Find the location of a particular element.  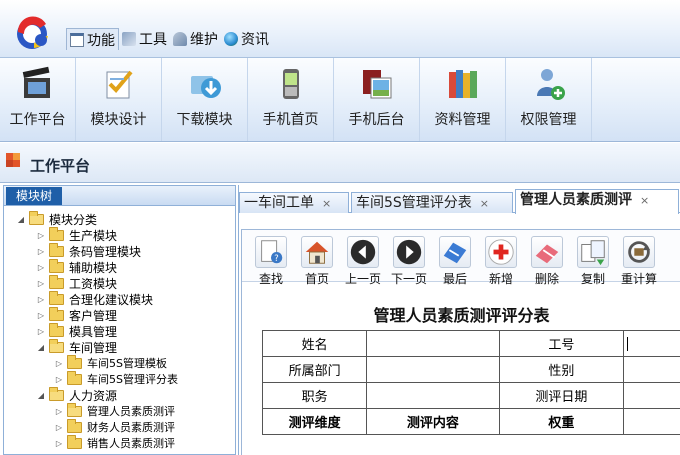

table-row: 姓名 工号 is located at coordinates (470, 343).